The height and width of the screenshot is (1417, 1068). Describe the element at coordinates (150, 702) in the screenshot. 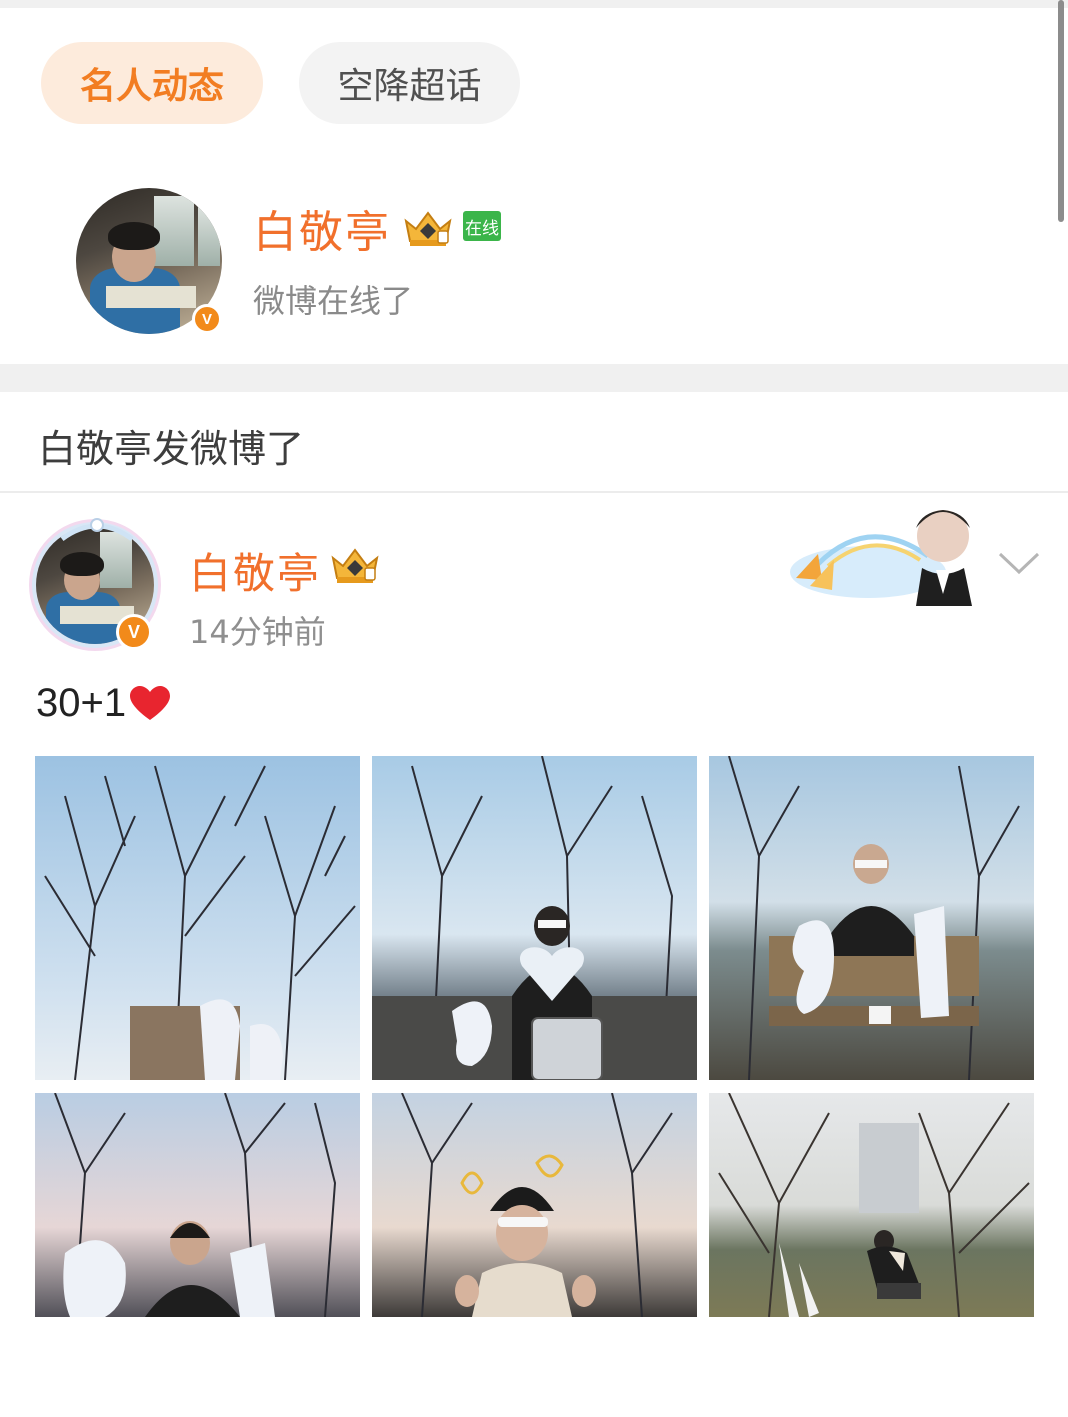

I see `heart-emoji-icon` at that location.